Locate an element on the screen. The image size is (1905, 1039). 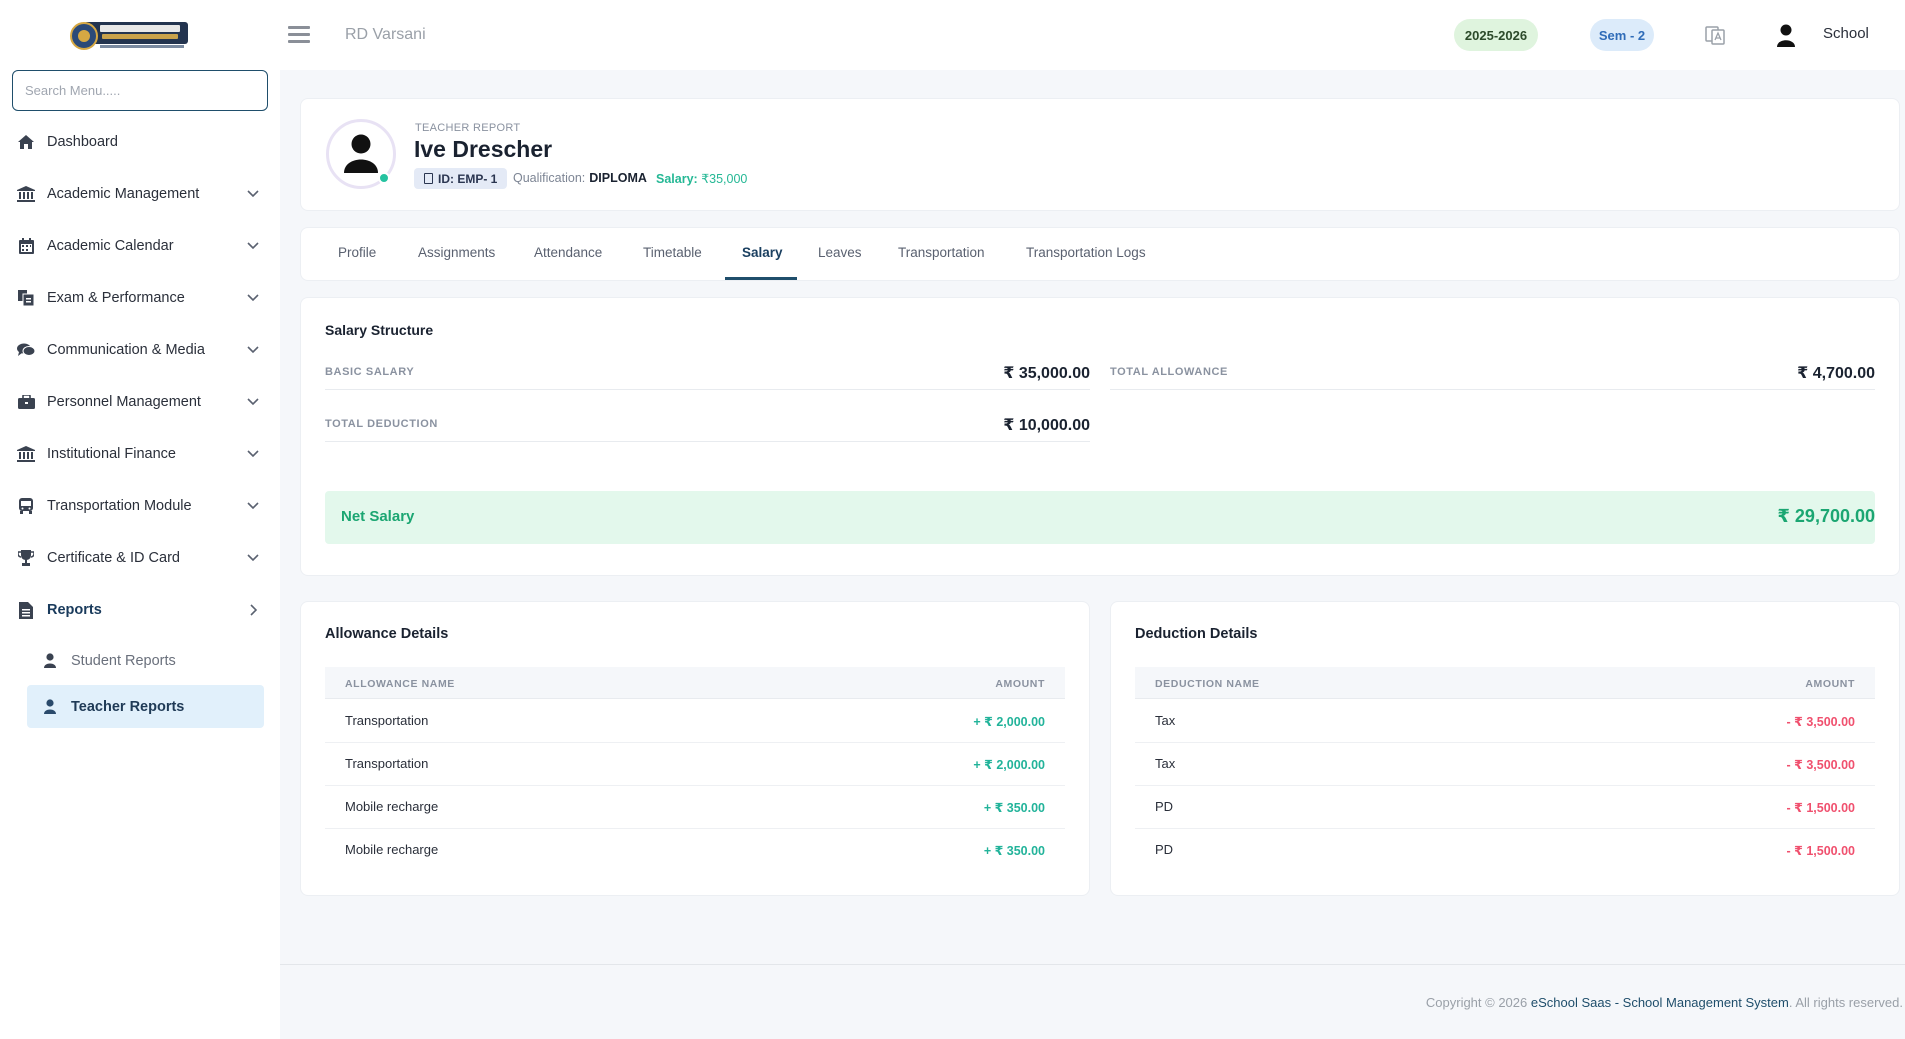
report-icon is located at coordinates (26, 610).